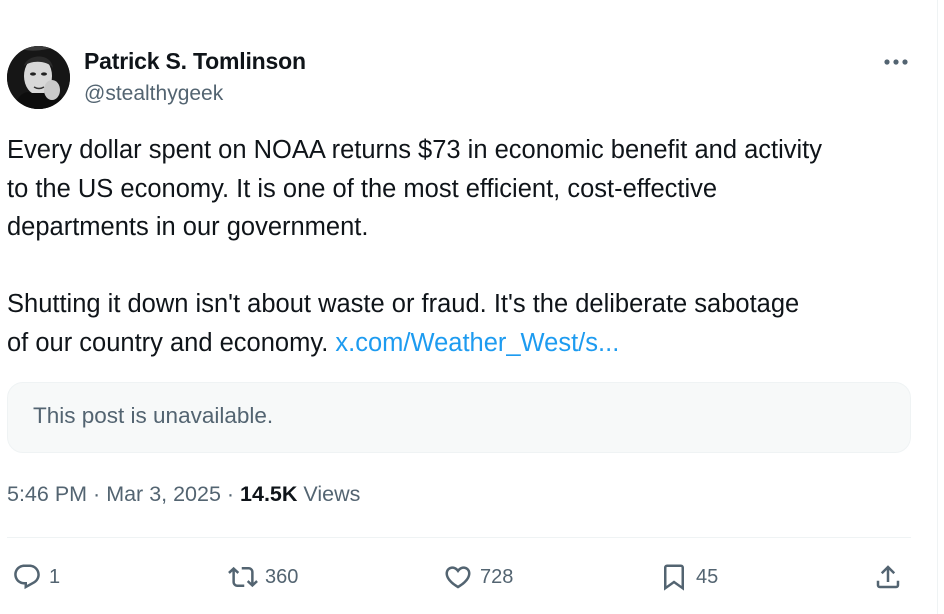  What do you see at coordinates (707, 576) in the screenshot?
I see `bookmark-count: 45` at bounding box center [707, 576].